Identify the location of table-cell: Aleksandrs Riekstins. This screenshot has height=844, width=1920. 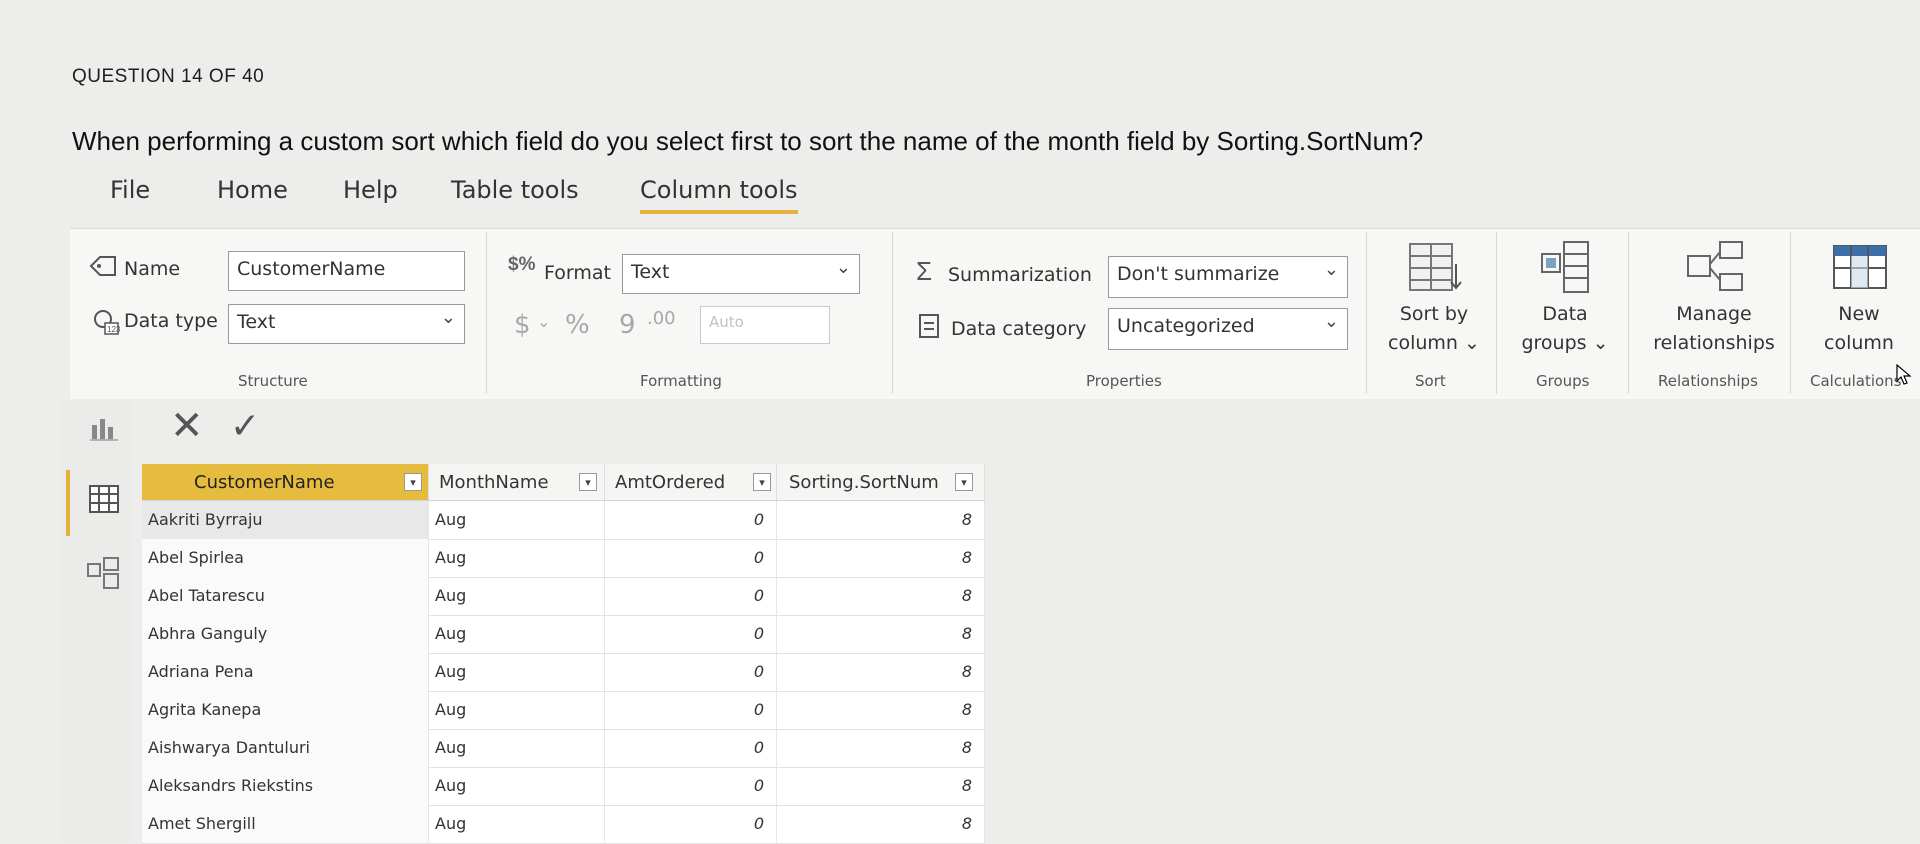
(285, 786).